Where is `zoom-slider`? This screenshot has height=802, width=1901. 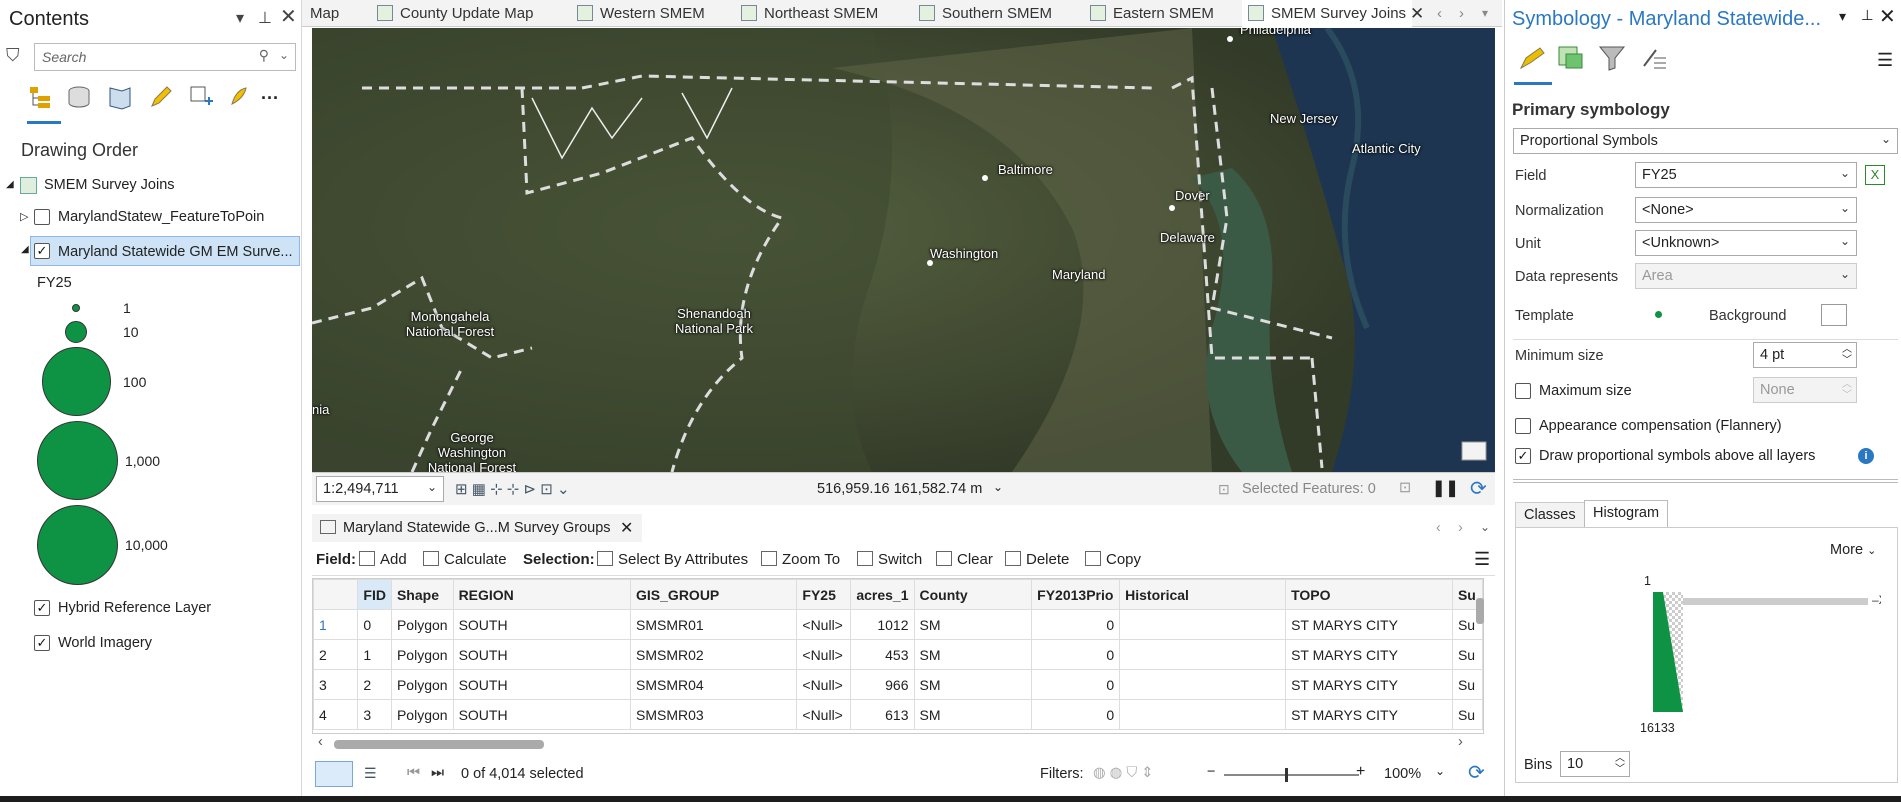
zoom-slider is located at coordinates (1291, 775).